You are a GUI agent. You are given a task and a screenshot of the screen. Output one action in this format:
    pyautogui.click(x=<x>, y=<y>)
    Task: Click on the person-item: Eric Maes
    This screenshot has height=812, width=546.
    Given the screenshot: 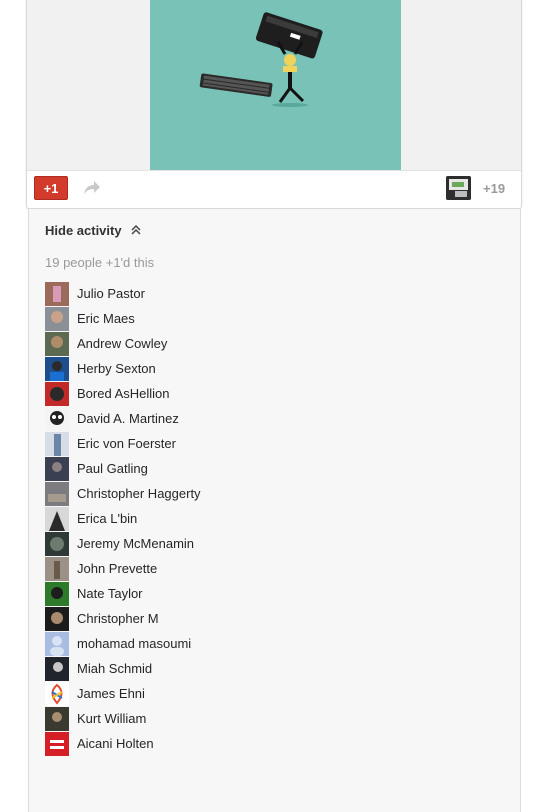 What is the action you would take?
    pyautogui.click(x=123, y=318)
    